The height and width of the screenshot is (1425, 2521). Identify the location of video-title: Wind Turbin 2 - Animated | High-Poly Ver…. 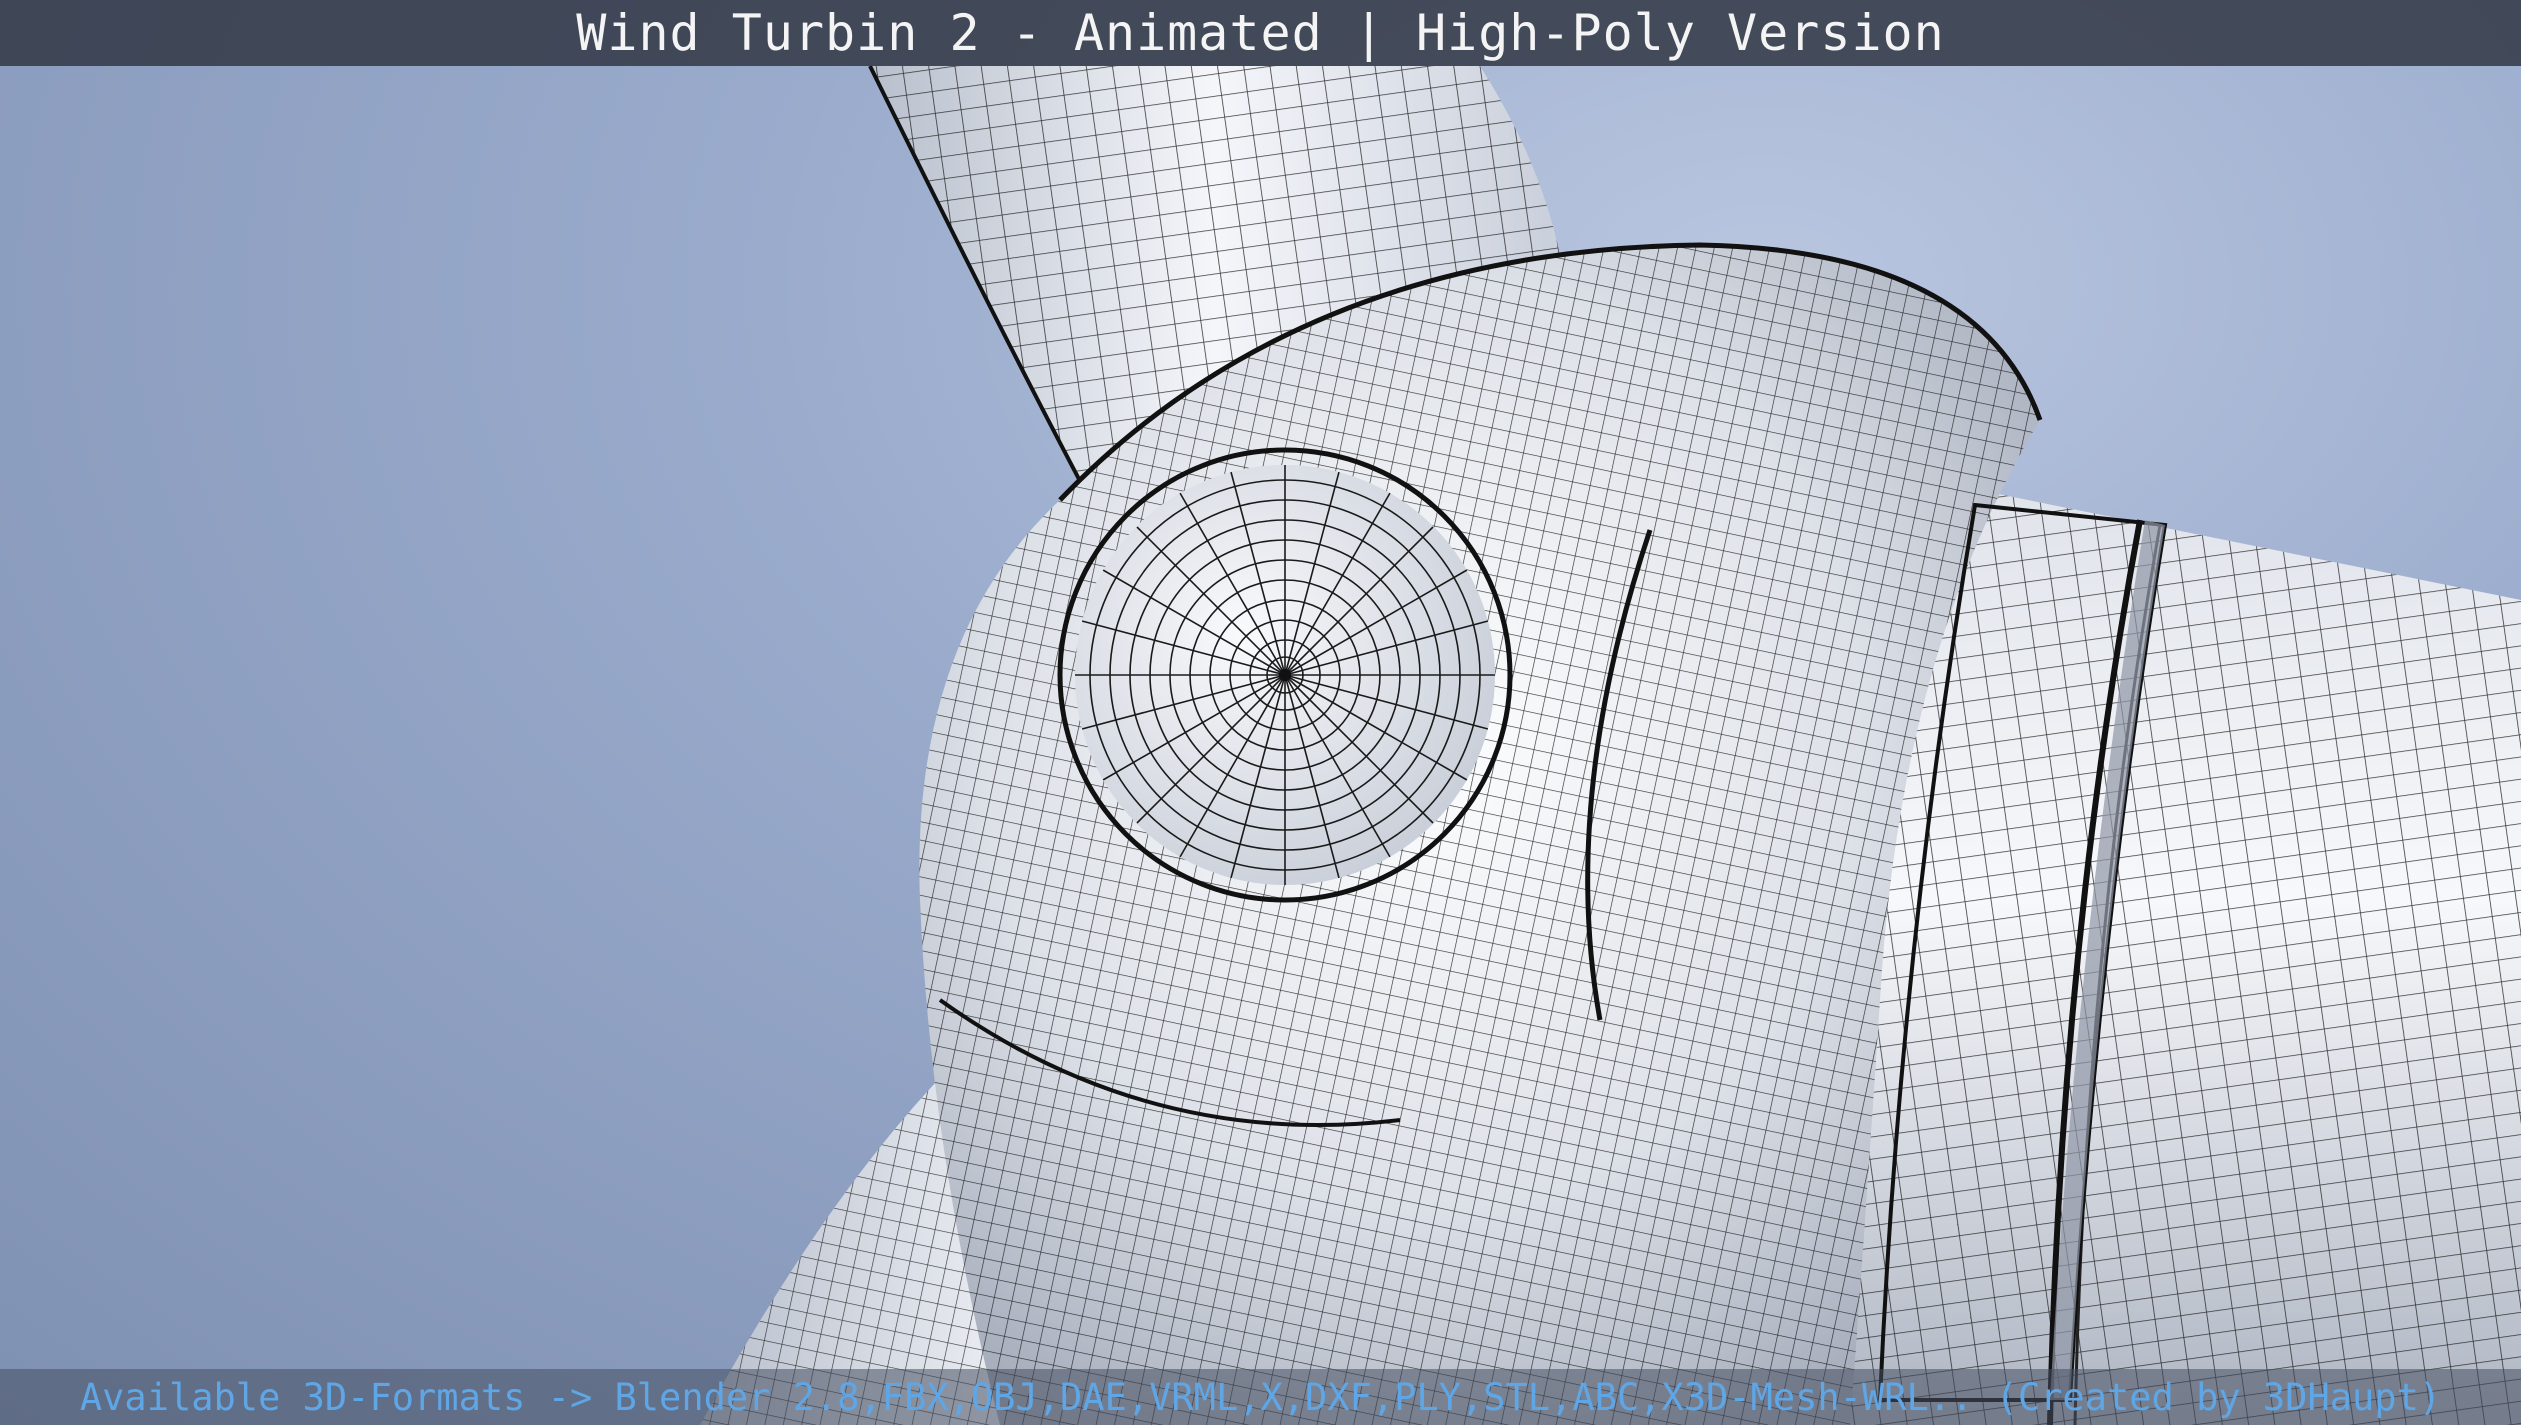
(1260, 33).